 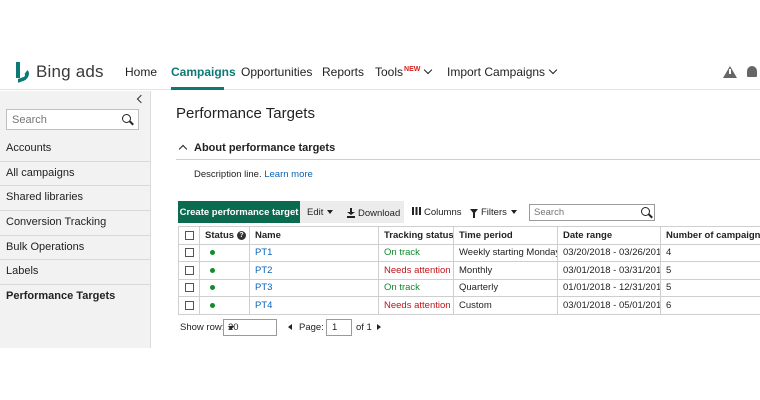 I want to click on column-header-name: Name, so click(x=314, y=235).